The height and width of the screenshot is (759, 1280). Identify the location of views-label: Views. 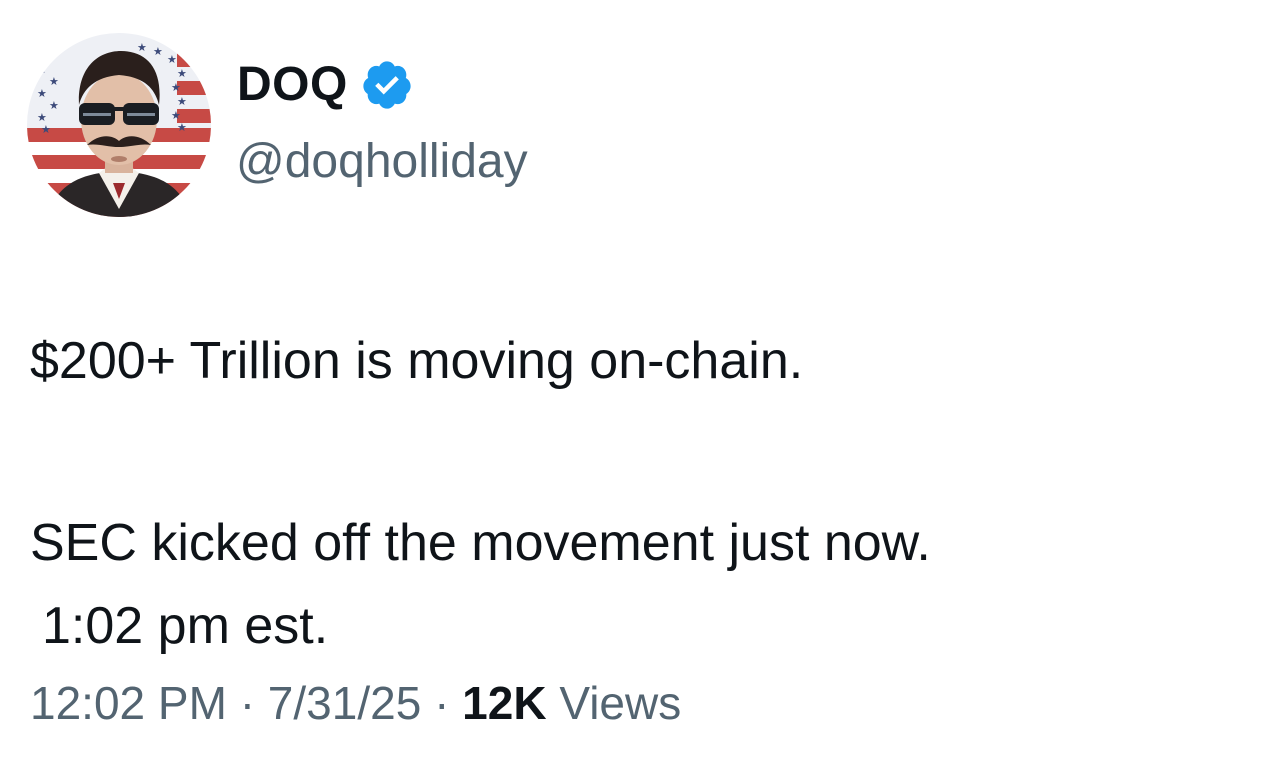
(620, 703).